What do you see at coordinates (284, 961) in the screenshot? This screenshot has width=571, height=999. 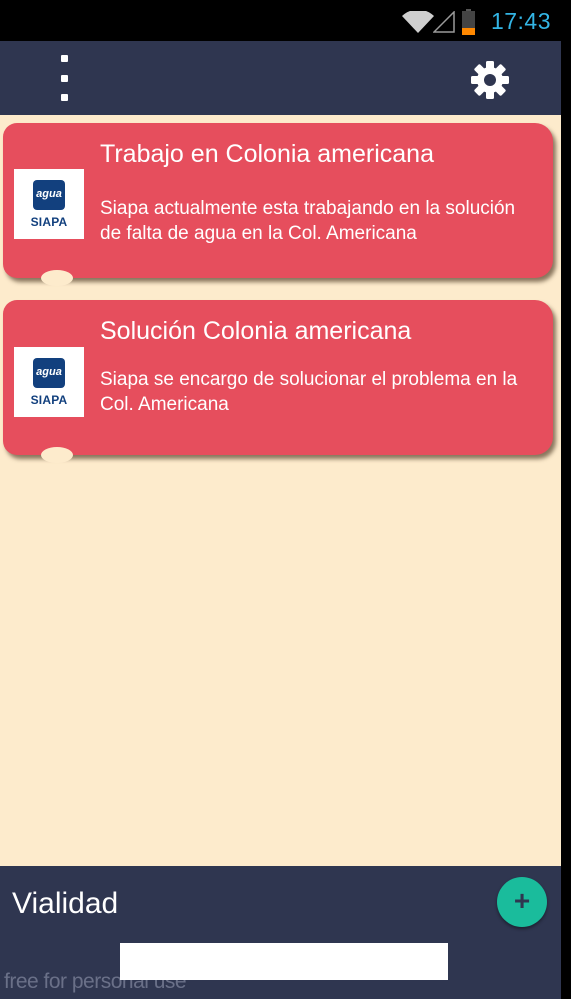 I see `ad-banner` at bounding box center [284, 961].